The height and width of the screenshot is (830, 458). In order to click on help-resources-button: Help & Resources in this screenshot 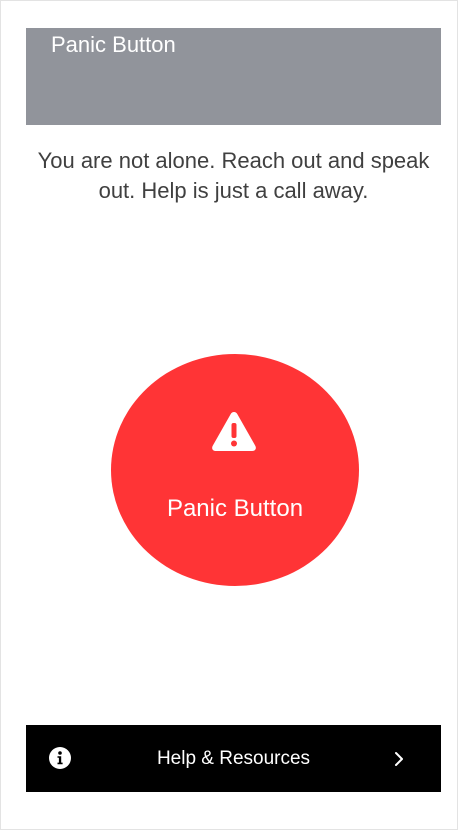, I will do `click(233, 758)`.